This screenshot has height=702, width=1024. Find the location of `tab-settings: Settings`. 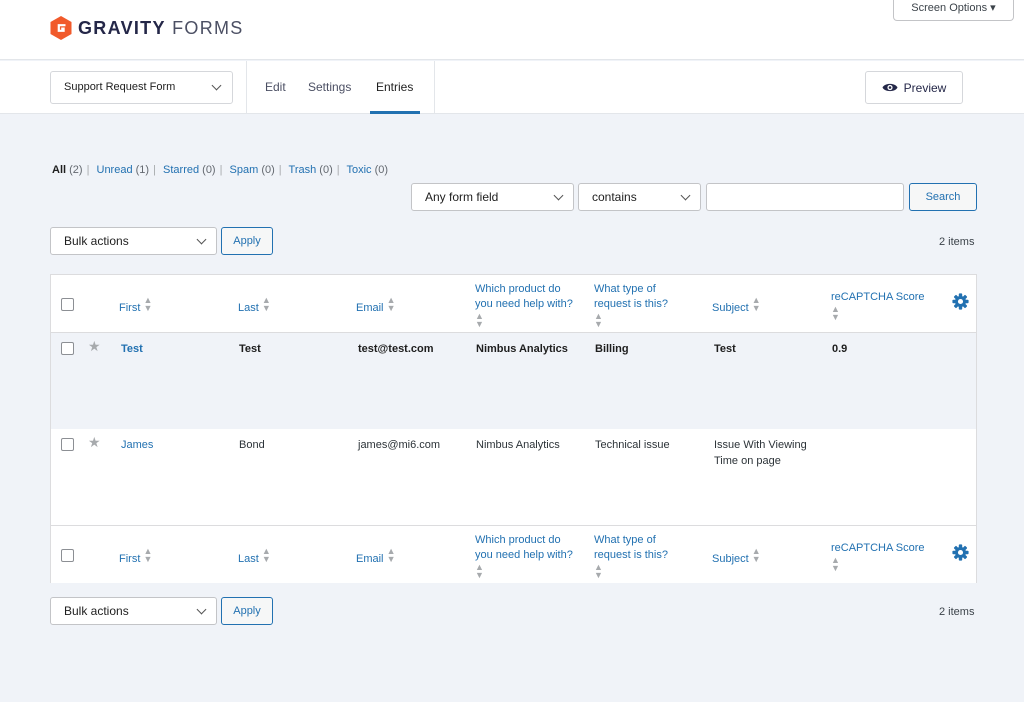

tab-settings: Settings is located at coordinates (329, 87).